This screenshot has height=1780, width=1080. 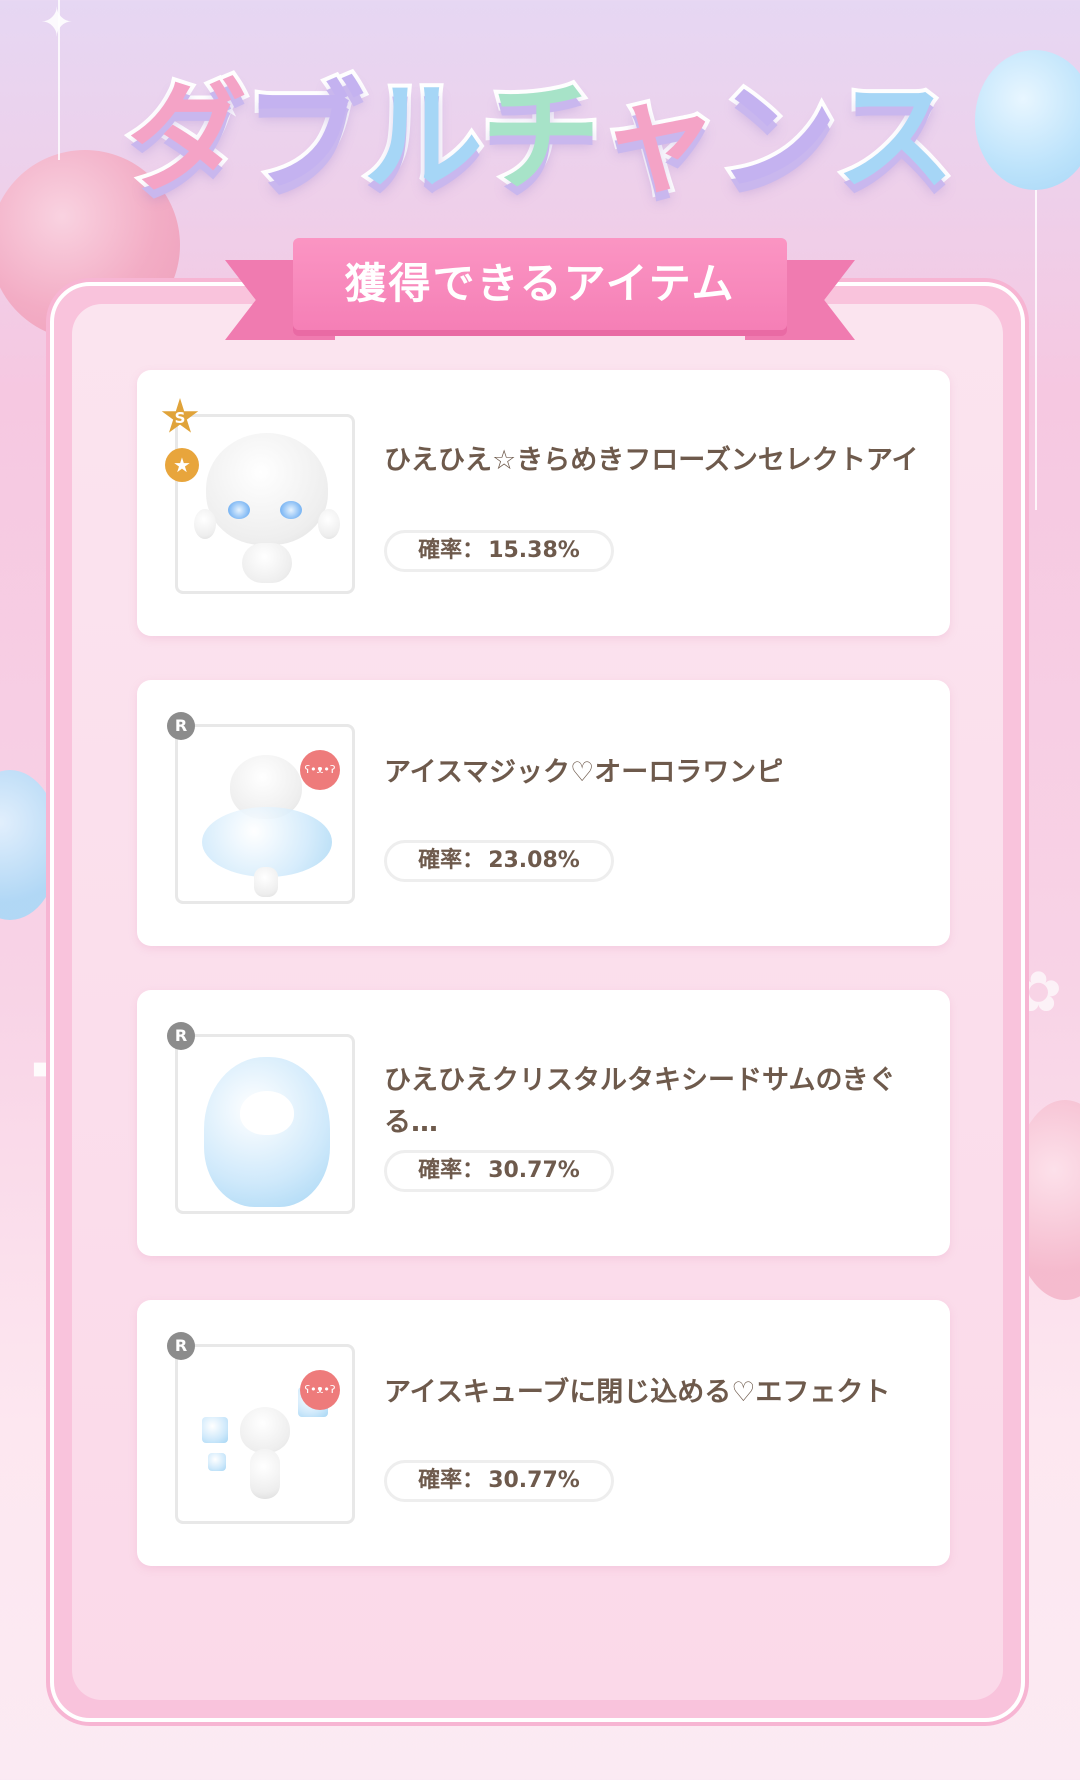 I want to click on title-char: ダ, so click(x=187, y=138).